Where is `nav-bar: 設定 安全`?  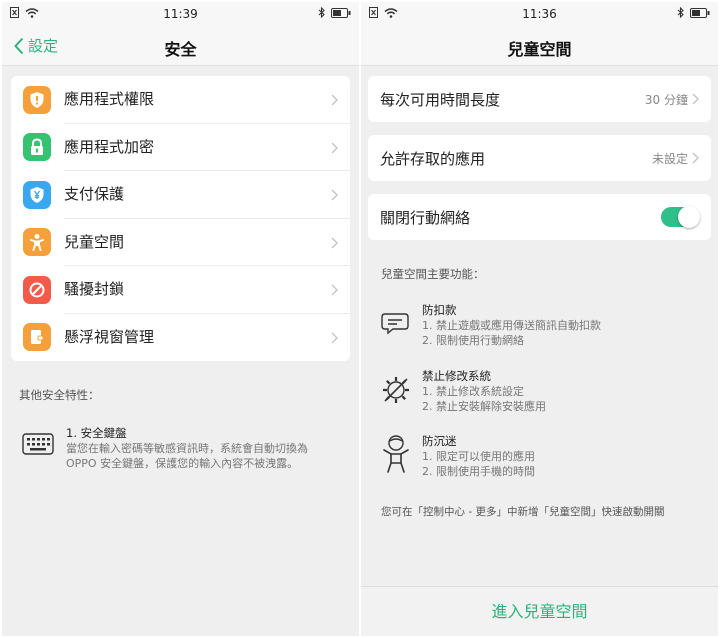 nav-bar: 設定 安全 is located at coordinates (180, 46).